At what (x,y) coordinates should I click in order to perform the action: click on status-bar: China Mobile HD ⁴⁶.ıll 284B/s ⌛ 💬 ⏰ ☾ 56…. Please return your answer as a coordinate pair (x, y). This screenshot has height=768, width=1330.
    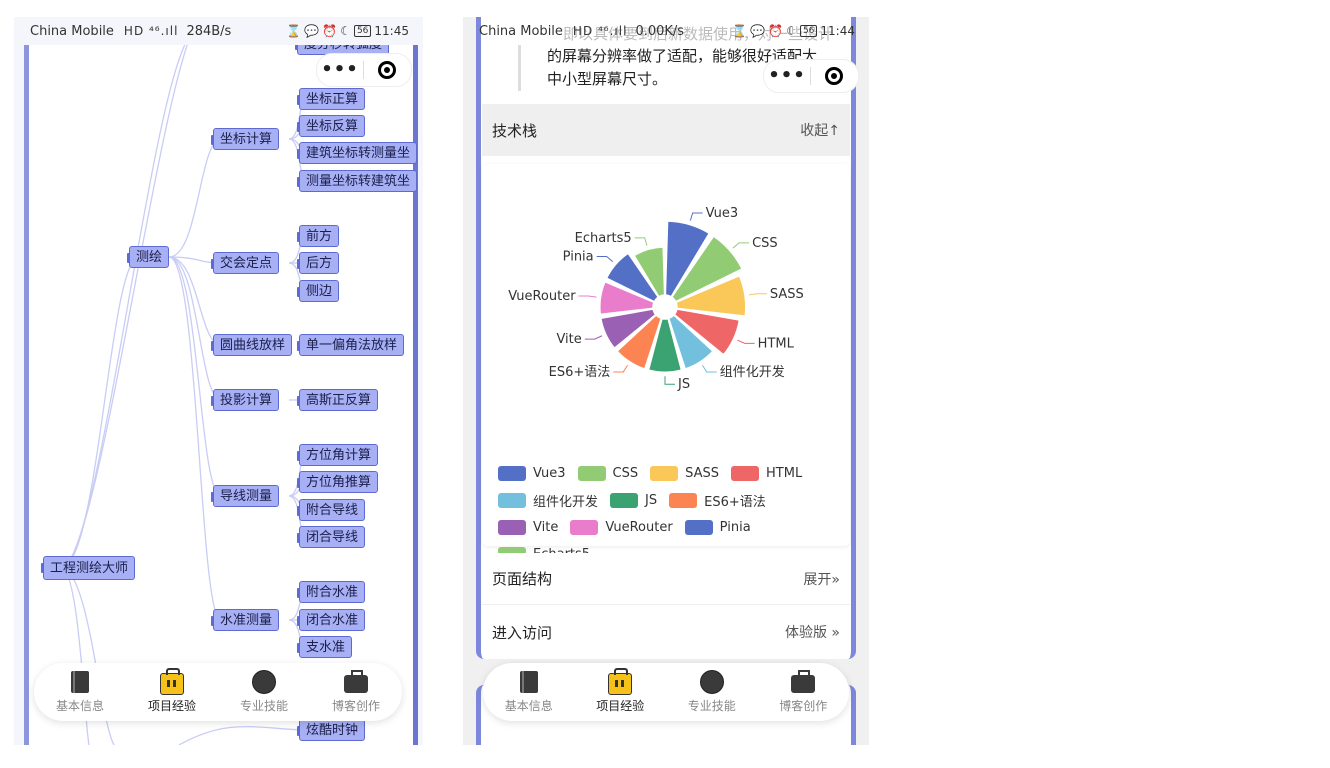
    Looking at the image, I should click on (218, 31).